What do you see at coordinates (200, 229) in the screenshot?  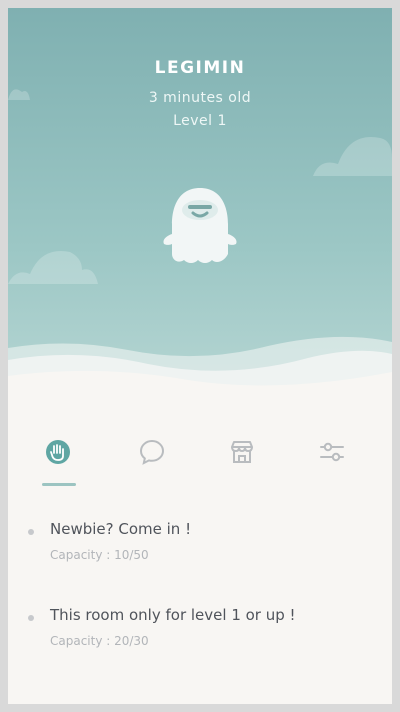 I see `mascot-ghost` at bounding box center [200, 229].